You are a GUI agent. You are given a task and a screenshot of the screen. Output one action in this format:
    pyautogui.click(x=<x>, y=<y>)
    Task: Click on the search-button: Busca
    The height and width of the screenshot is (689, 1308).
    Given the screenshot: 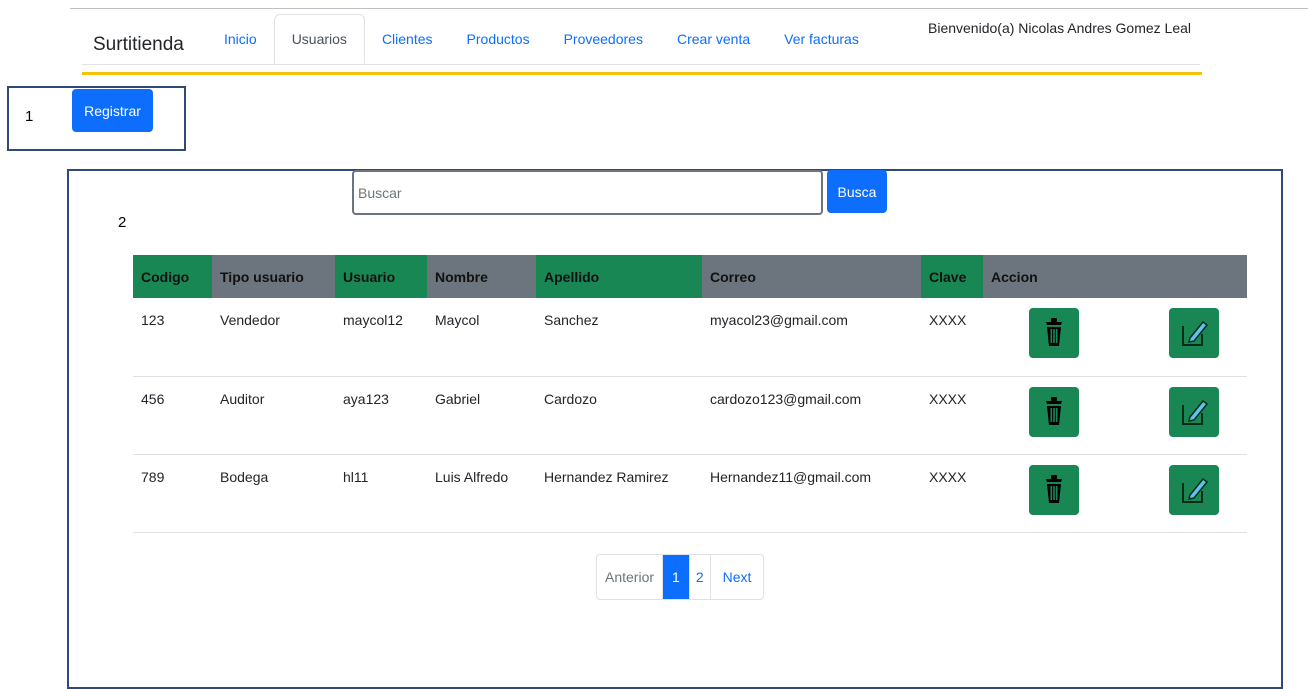 What is the action you would take?
    pyautogui.click(x=857, y=191)
    